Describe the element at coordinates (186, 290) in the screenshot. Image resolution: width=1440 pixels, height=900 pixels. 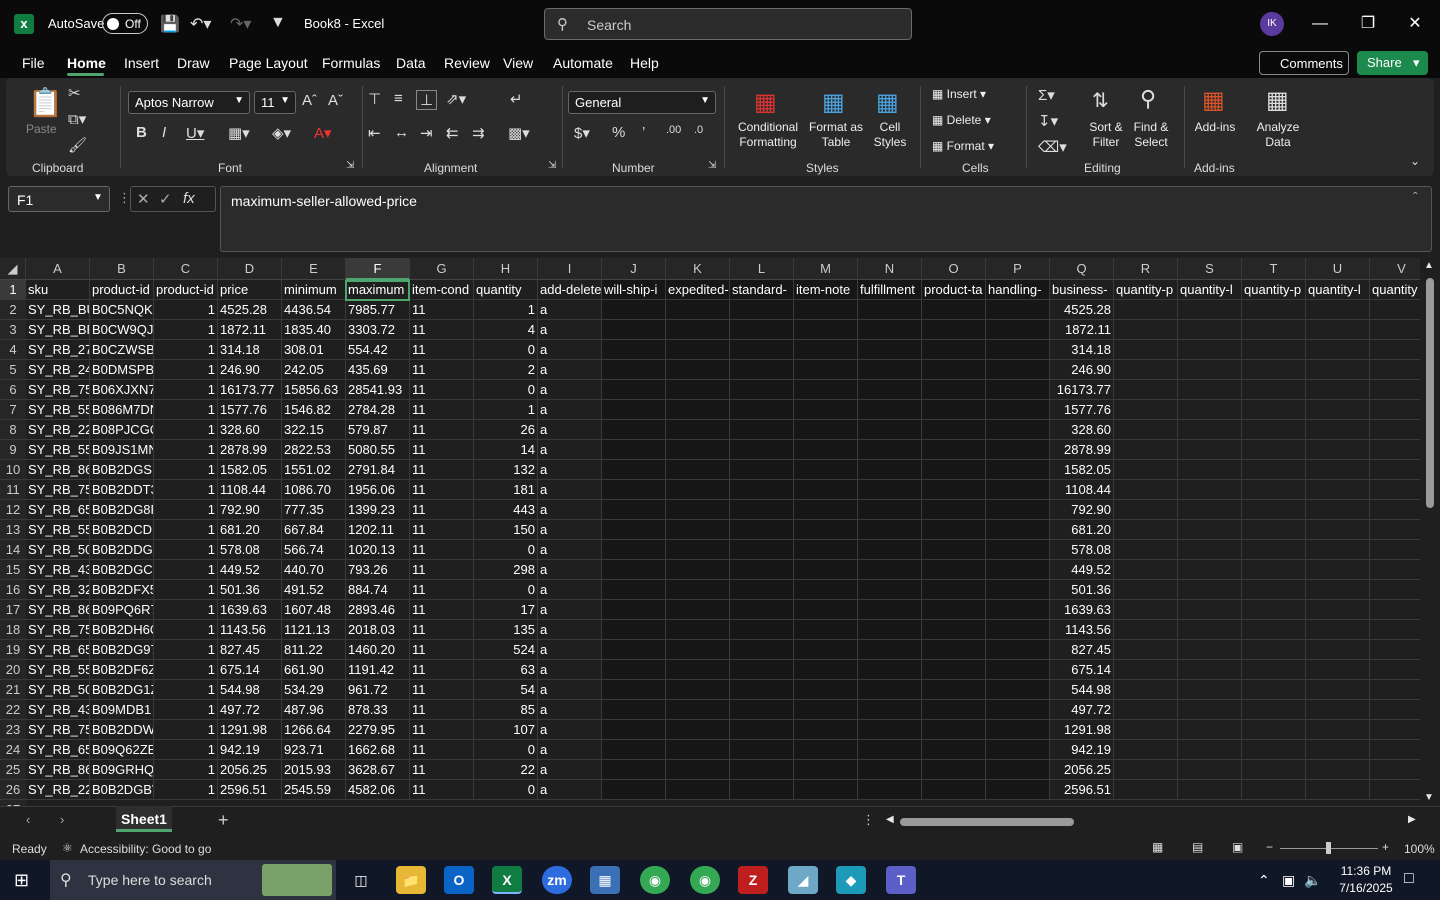
I see `cell: product-id` at that location.